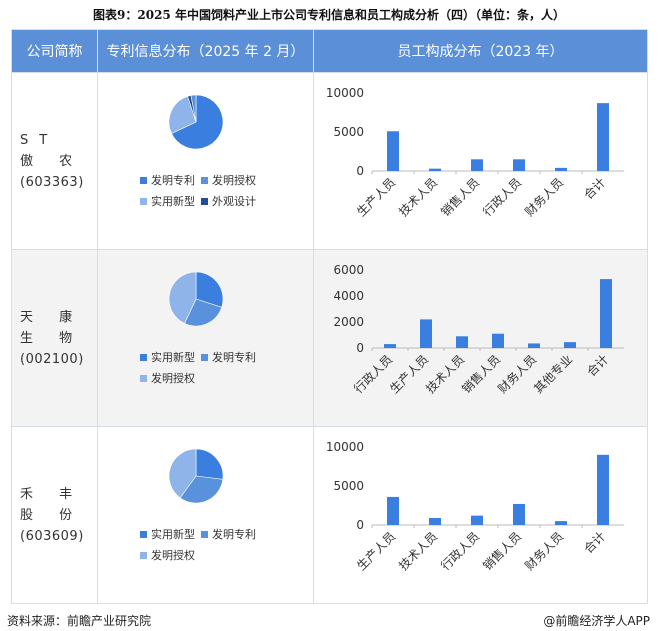 Image resolution: width=658 pixels, height=631 pixels. I want to click on staff-bar-cell: 0 5000 10000 生产人员 技术人员 行政人员 销售人员 财务人员 合计, so click(480, 515).